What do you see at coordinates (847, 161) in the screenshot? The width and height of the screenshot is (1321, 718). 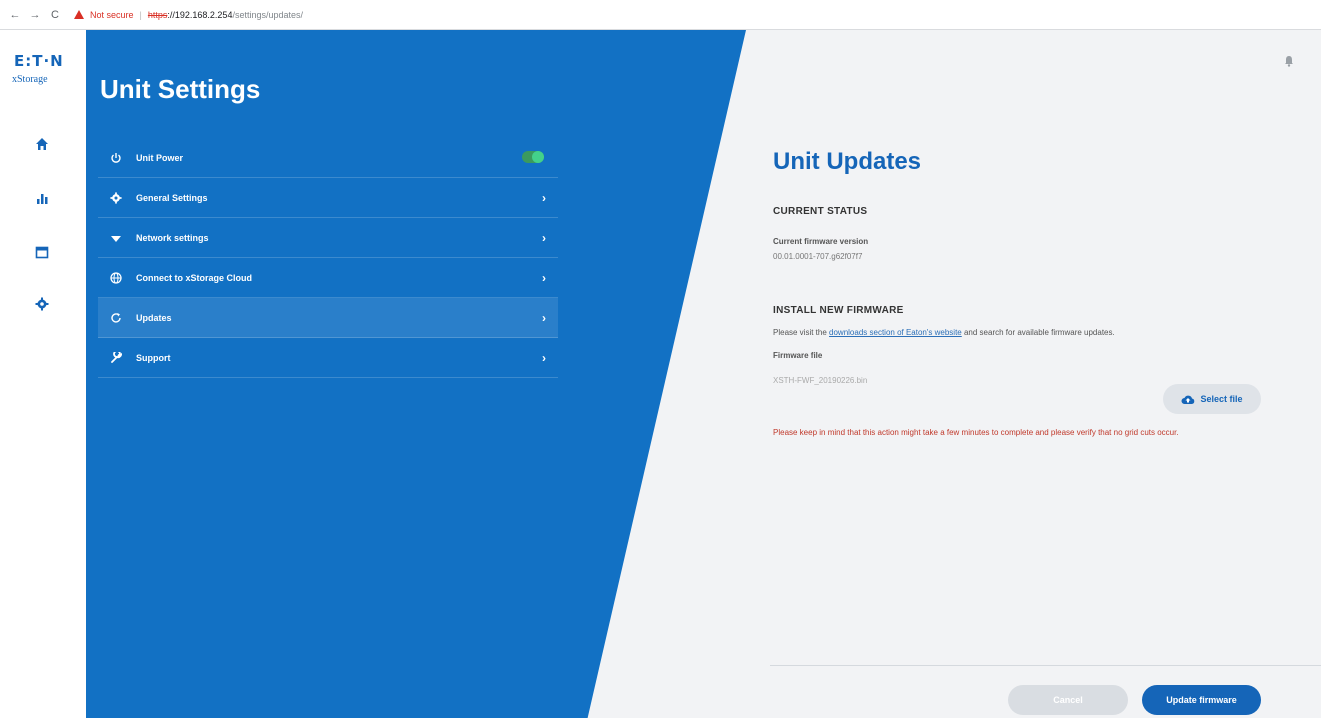 I see `page-title: Unit Updates` at bounding box center [847, 161].